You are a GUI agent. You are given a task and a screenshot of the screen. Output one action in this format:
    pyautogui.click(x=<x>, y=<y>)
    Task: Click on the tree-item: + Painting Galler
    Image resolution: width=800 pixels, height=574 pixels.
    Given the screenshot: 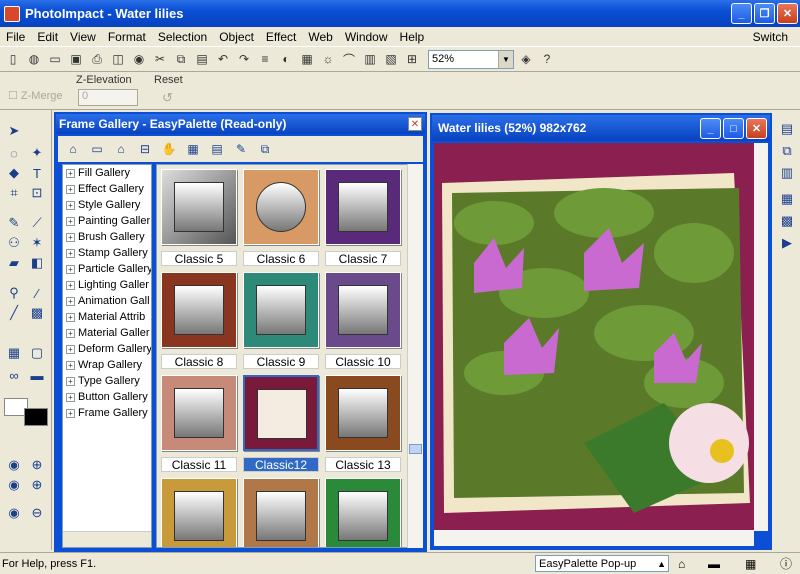 What is the action you would take?
    pyautogui.click(x=107, y=221)
    